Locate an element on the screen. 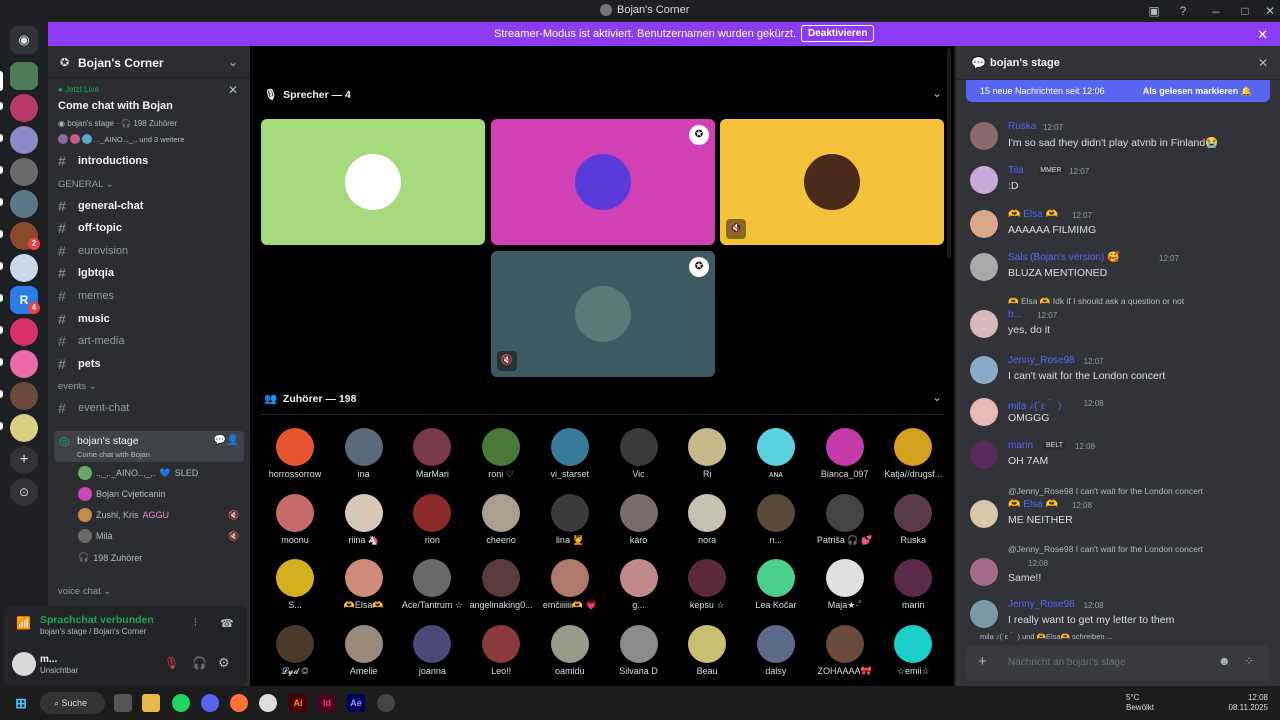 This screenshot has height=720, width=1280. channel-off-topic: # off-topic is located at coordinates (151, 228).